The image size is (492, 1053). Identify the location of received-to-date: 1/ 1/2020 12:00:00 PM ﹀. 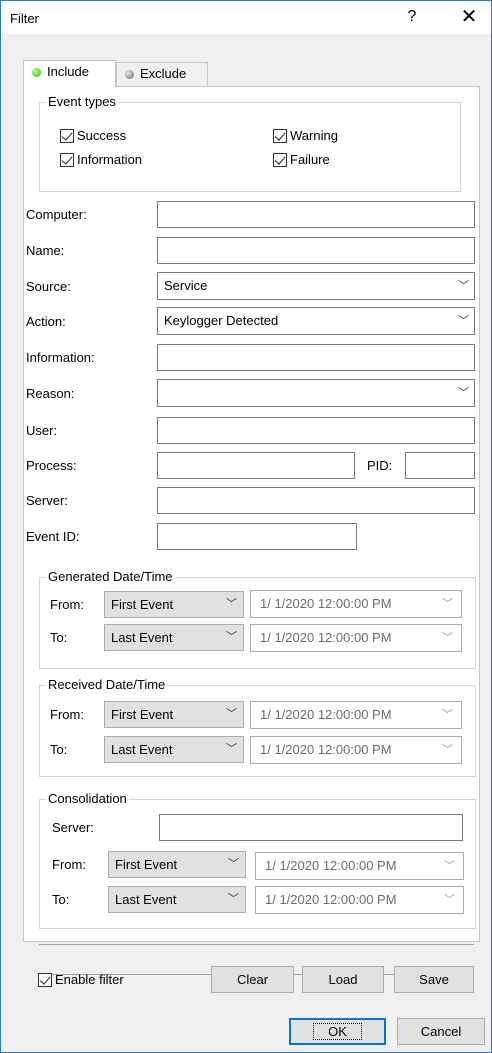
(356, 750).